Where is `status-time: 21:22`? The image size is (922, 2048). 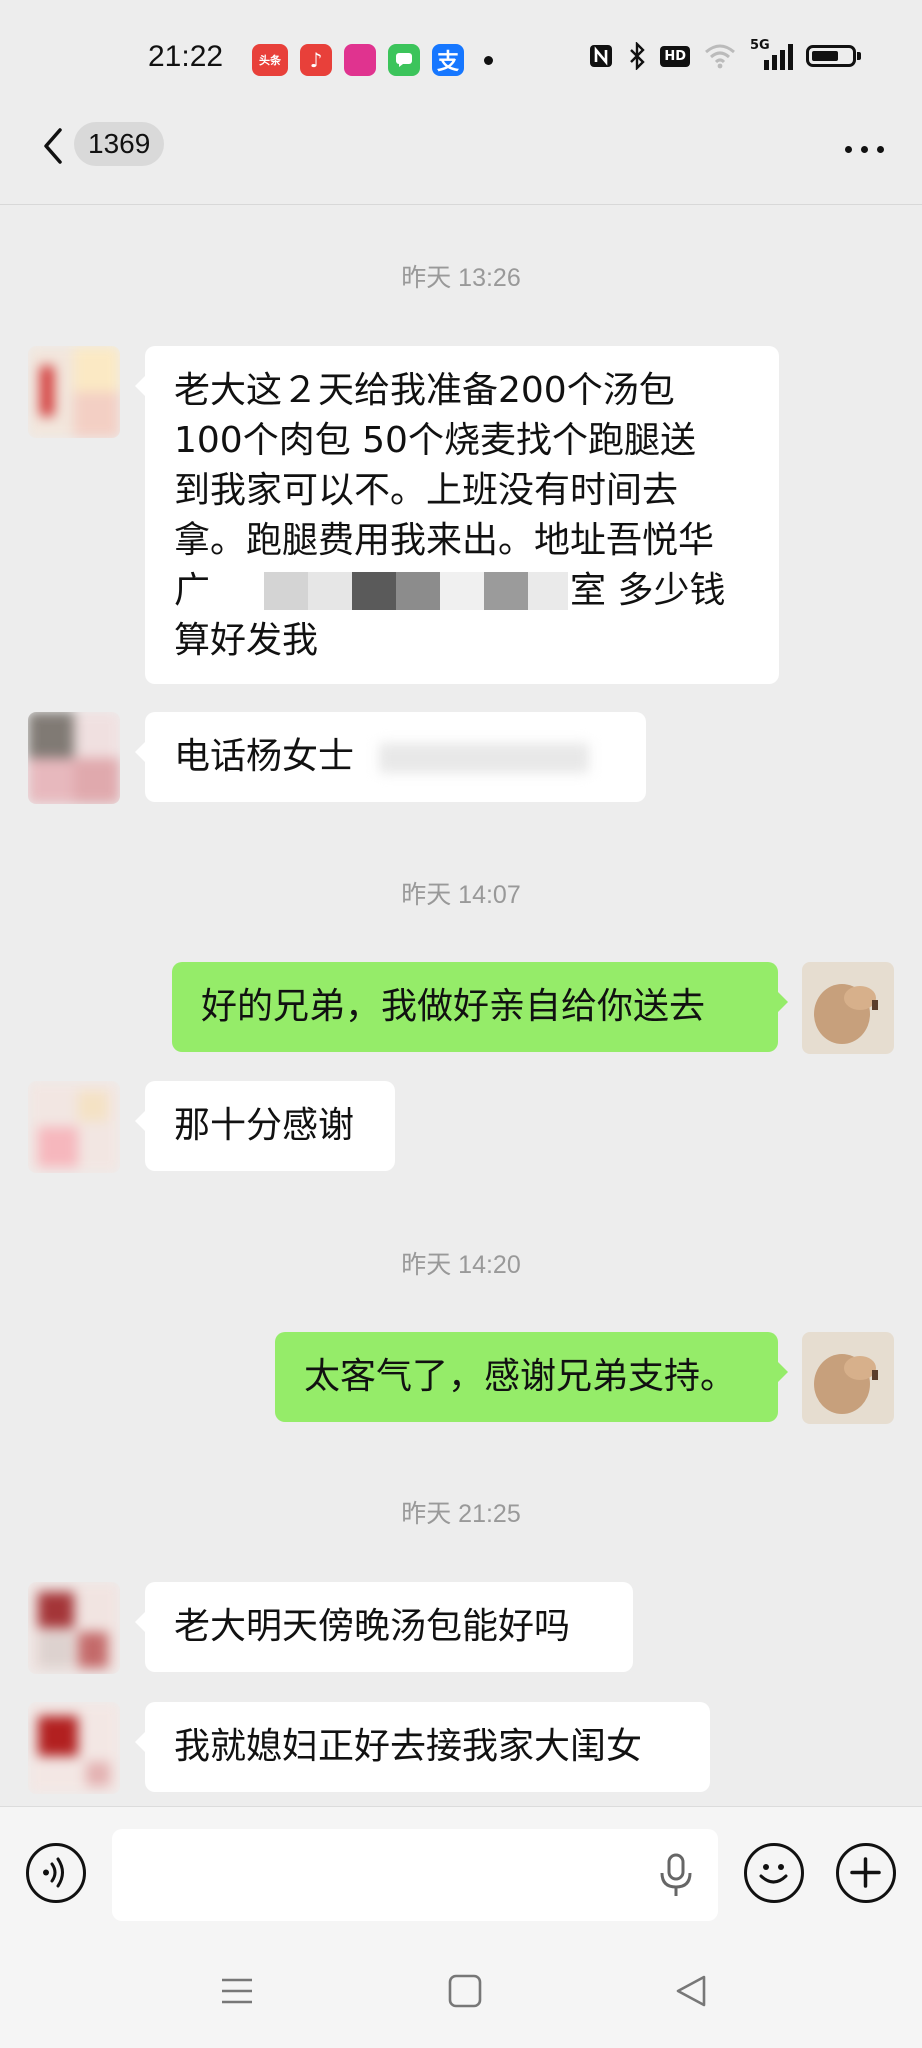 status-time: 21:22 is located at coordinates (186, 56).